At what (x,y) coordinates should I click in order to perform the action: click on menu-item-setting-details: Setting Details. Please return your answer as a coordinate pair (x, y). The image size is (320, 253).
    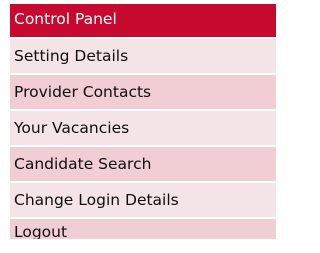
    Looking at the image, I should click on (143, 56).